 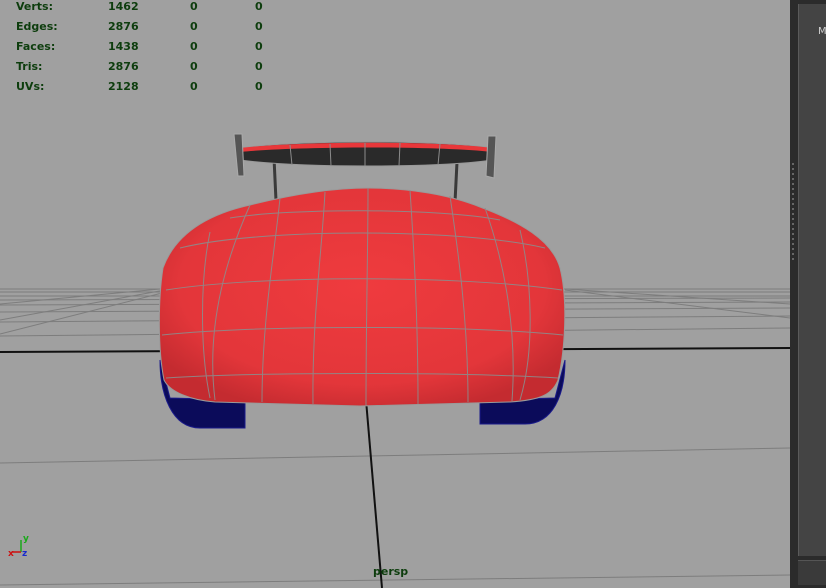 I want to click on axis-z-label: z, so click(x=24, y=554).